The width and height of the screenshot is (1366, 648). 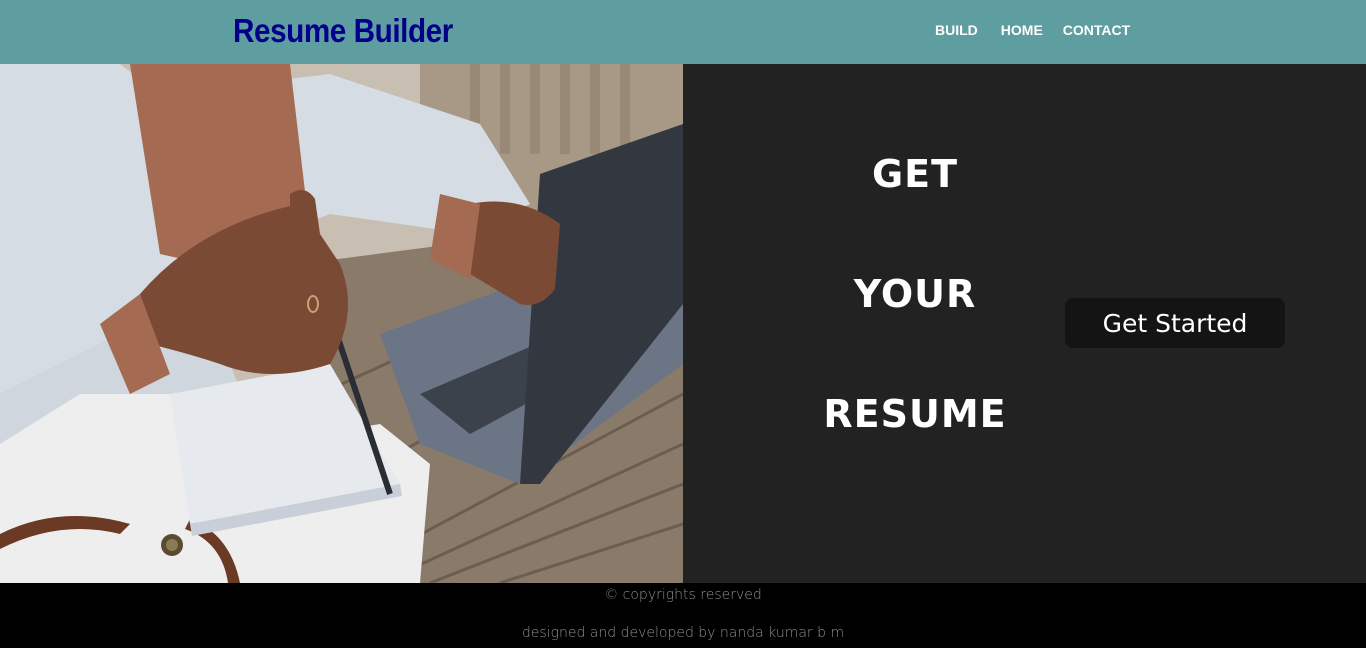 I want to click on headline-word-your: YOUR, so click(x=915, y=294).